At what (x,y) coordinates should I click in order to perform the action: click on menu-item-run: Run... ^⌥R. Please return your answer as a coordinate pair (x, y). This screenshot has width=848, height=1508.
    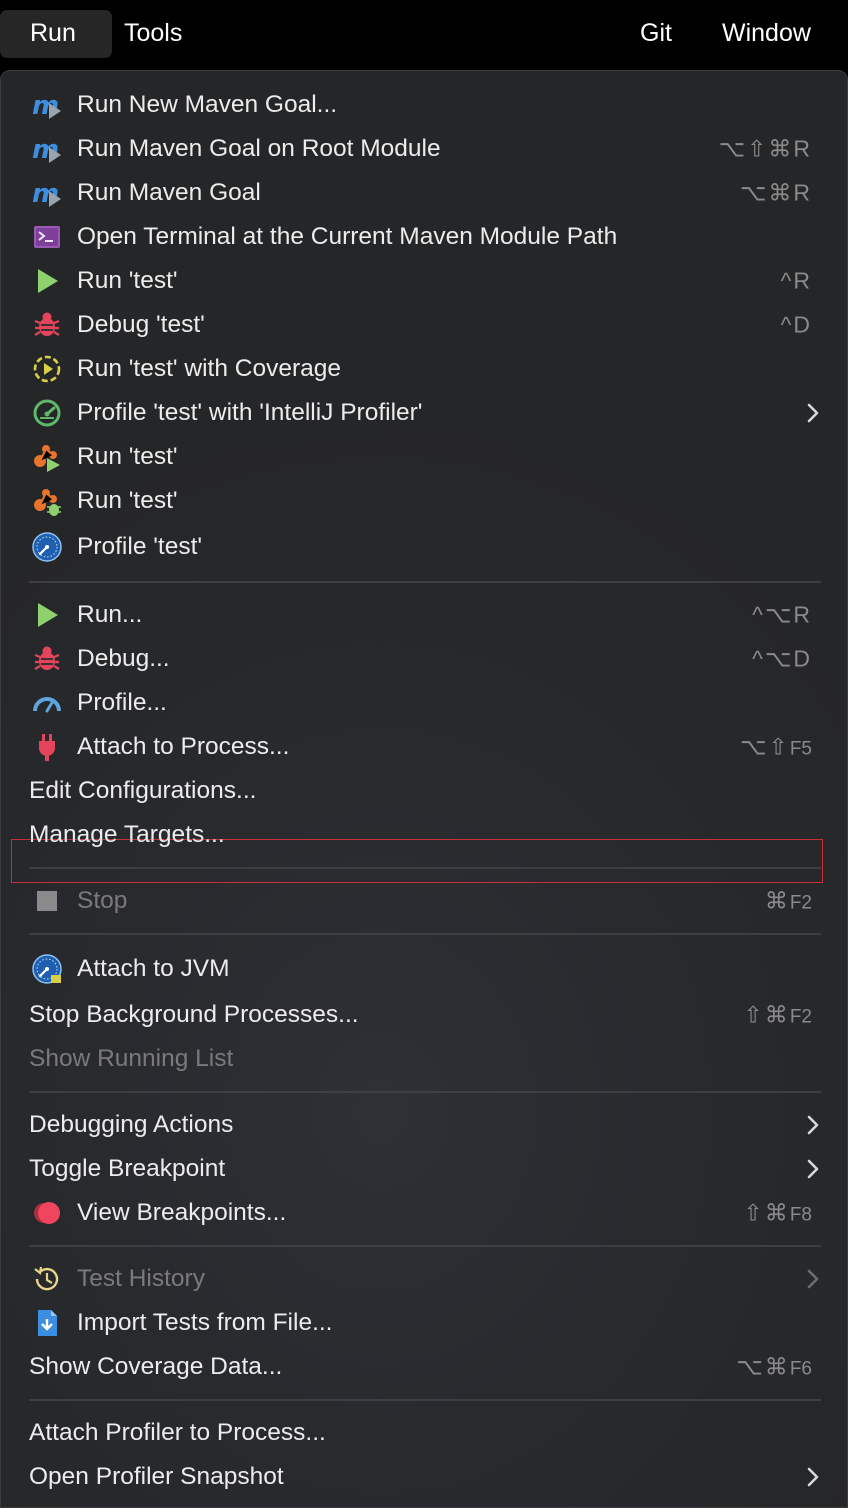
    Looking at the image, I should click on (424, 615).